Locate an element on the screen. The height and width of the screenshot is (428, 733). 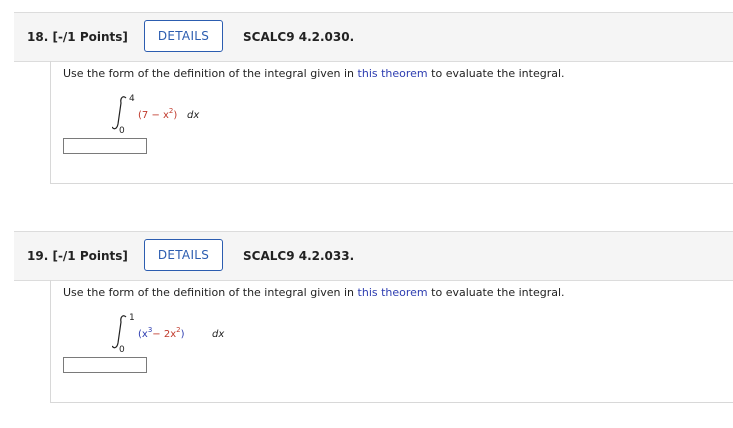
question-19-number-points: 19. [-/1 Points] is located at coordinates (77, 256).